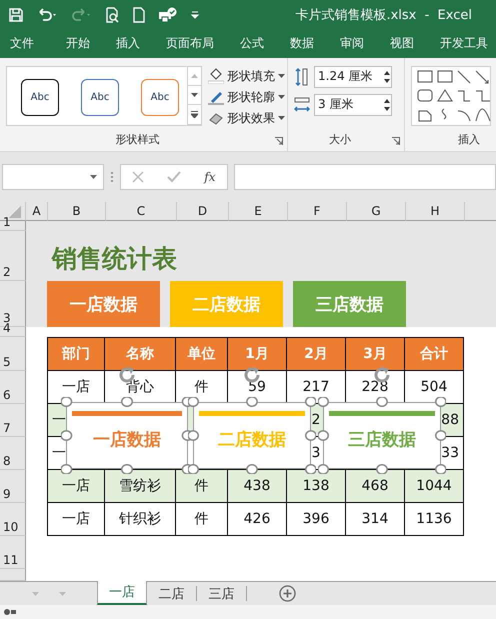  What do you see at coordinates (258, 212) in the screenshot?
I see `column-header: E` at bounding box center [258, 212].